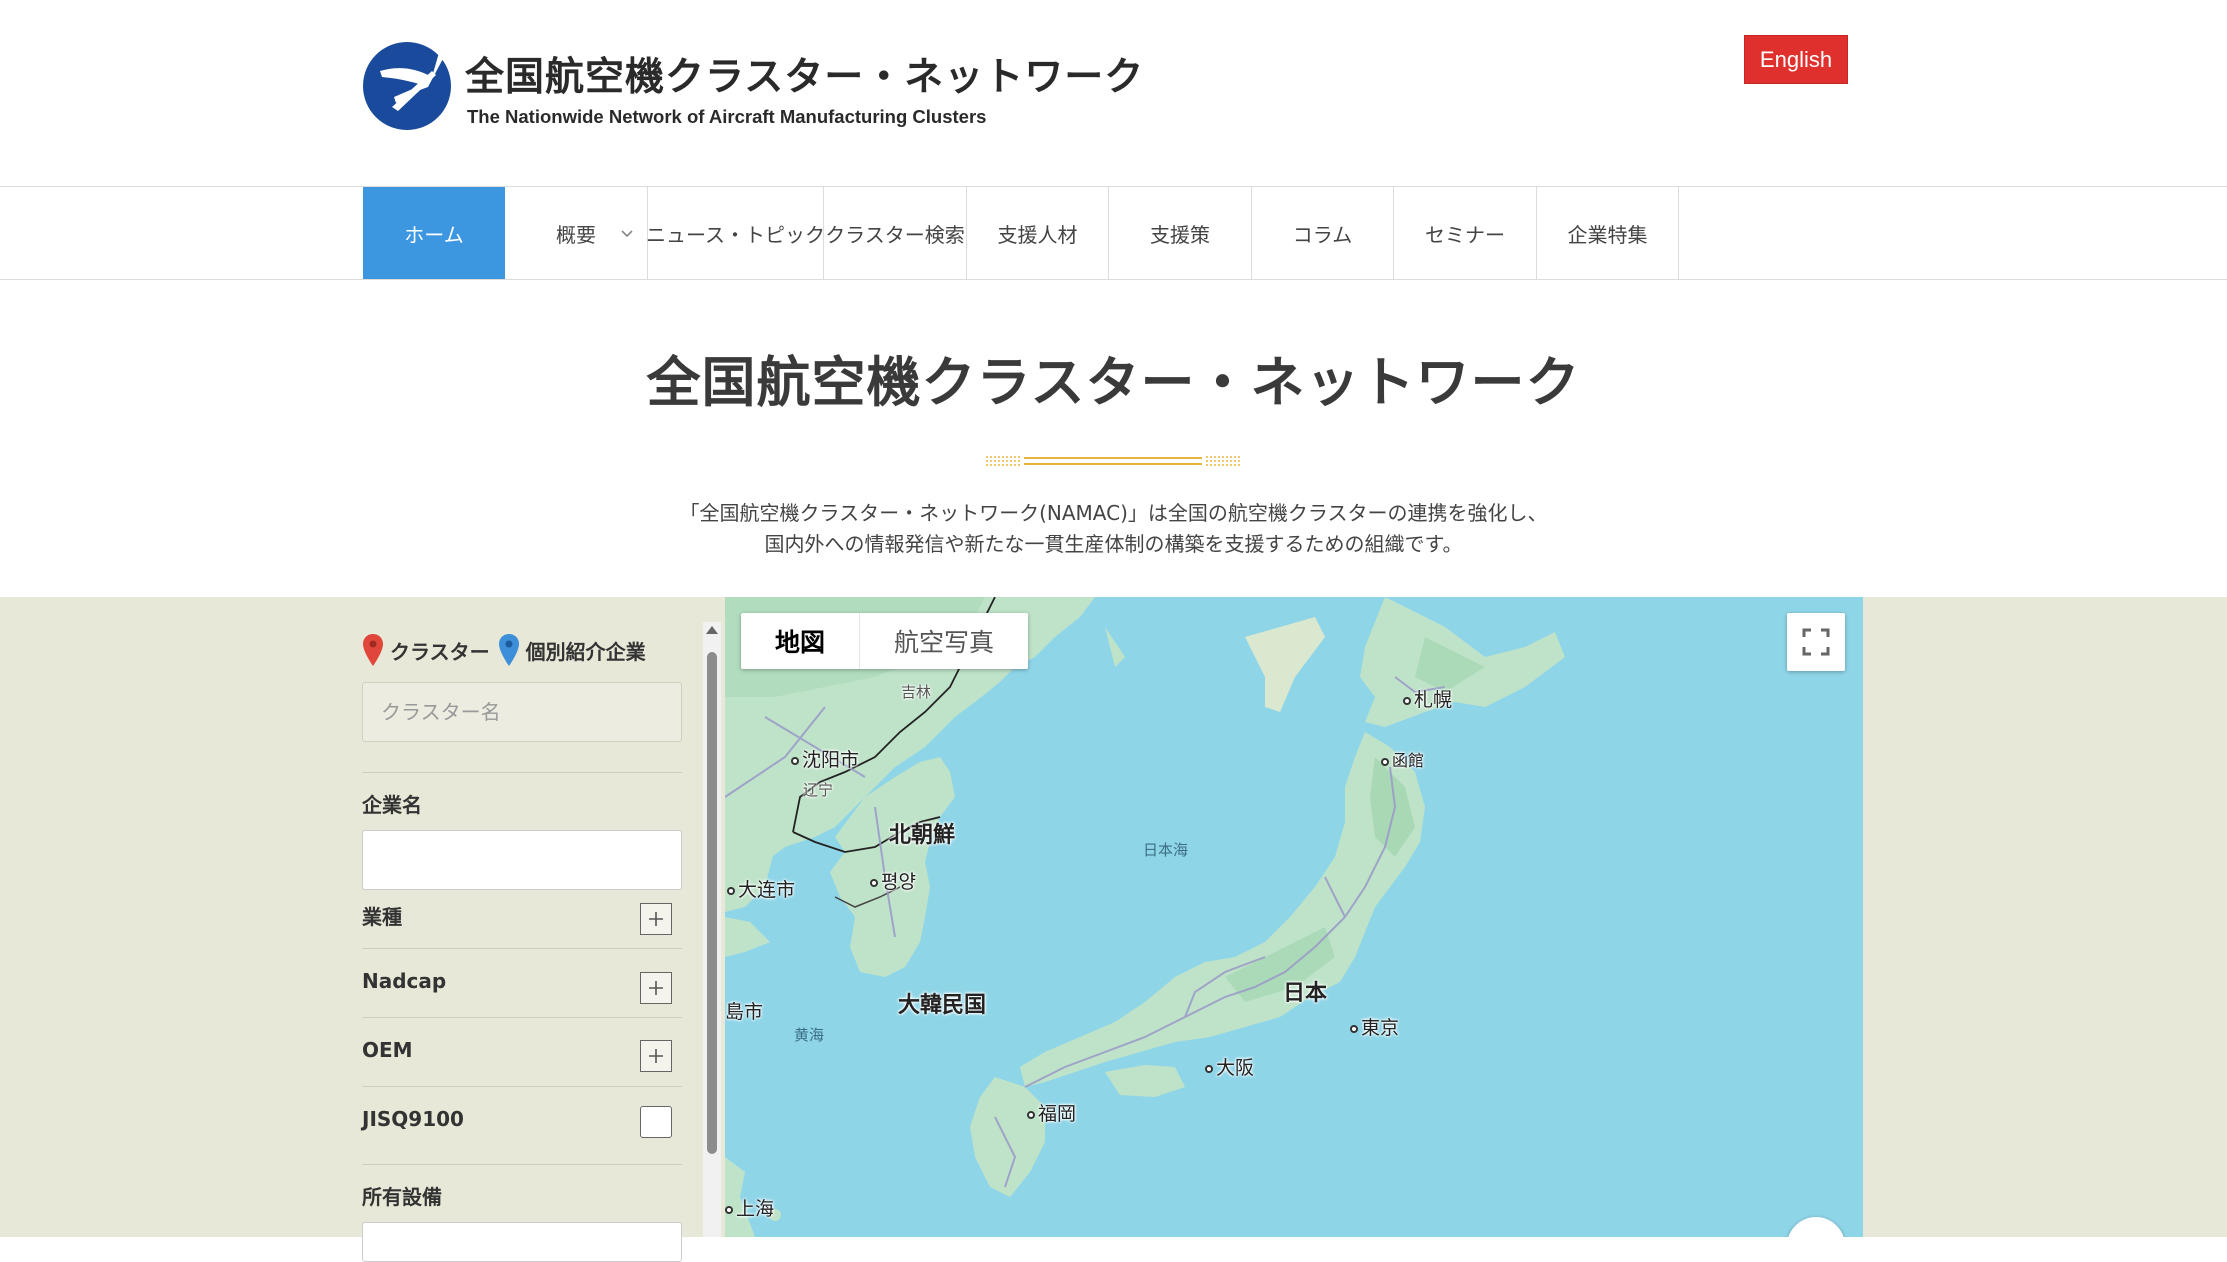 Image resolution: width=2227 pixels, height=1262 pixels. I want to click on map-label-dalian: 大连市, so click(761, 888).